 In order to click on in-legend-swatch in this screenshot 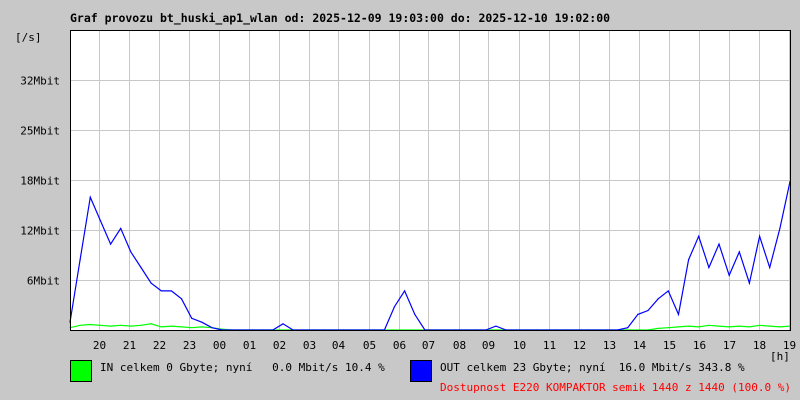, I will do `click(81, 371)`.